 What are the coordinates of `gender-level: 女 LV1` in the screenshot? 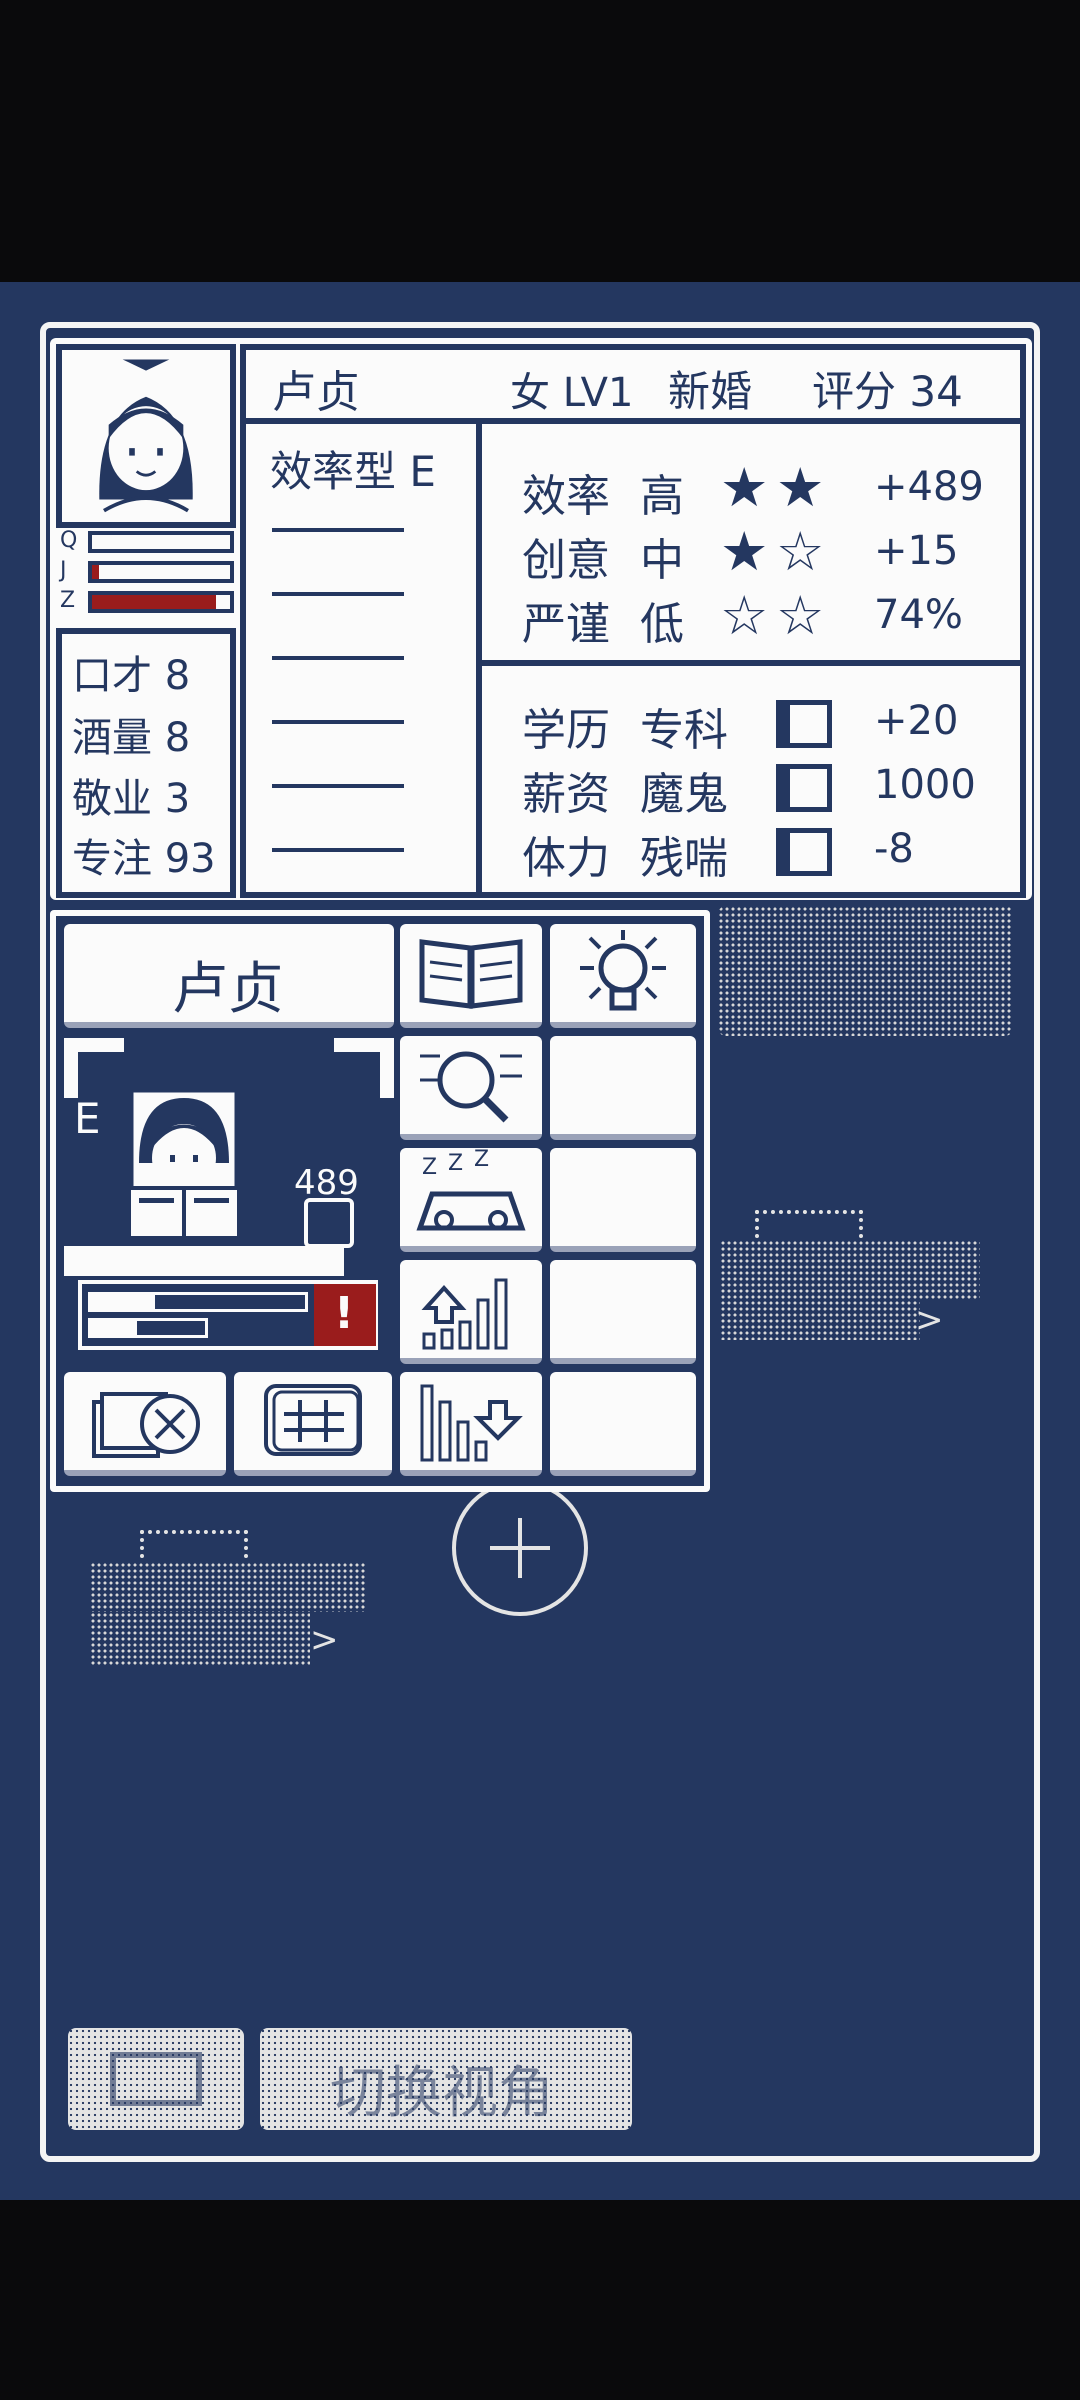 It's located at (572, 393).